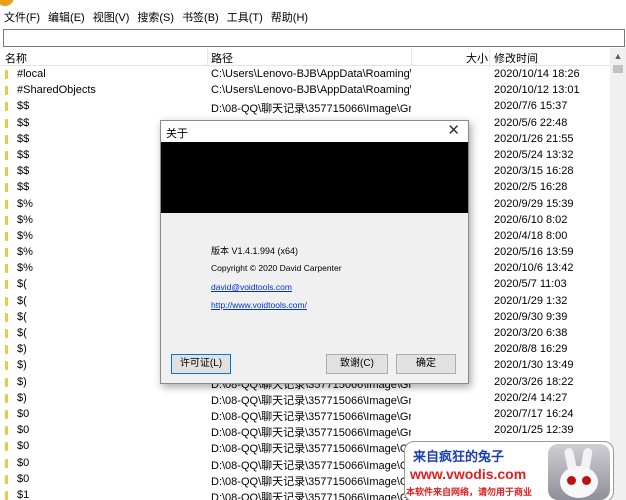 Image resolution: width=626 pixels, height=500 pixels. Describe the element at coordinates (453, 131) in the screenshot. I see `close-icon: ✕` at that location.